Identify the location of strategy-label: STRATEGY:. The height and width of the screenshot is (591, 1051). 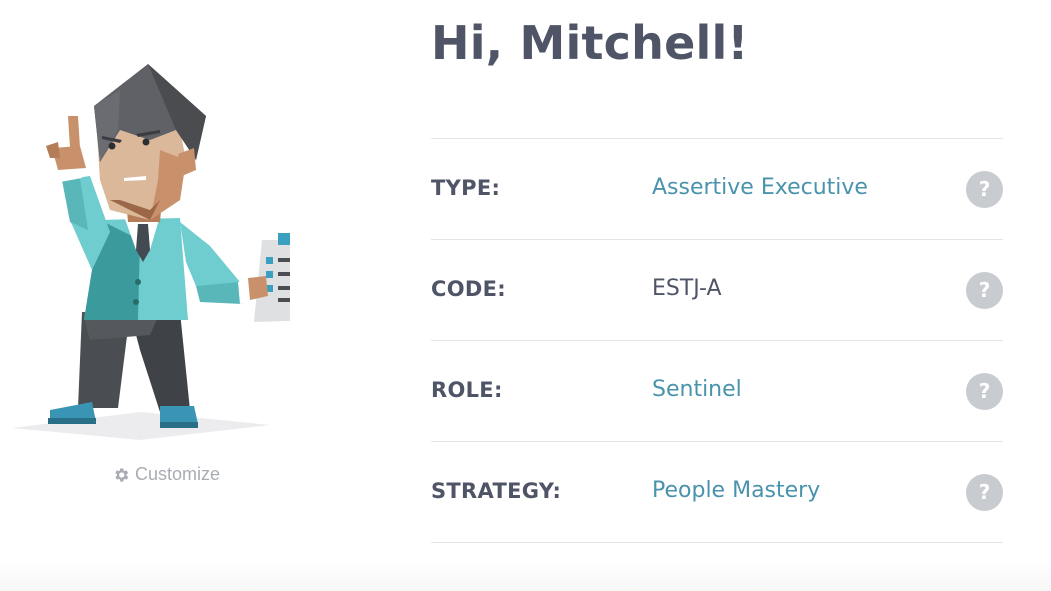
(496, 491).